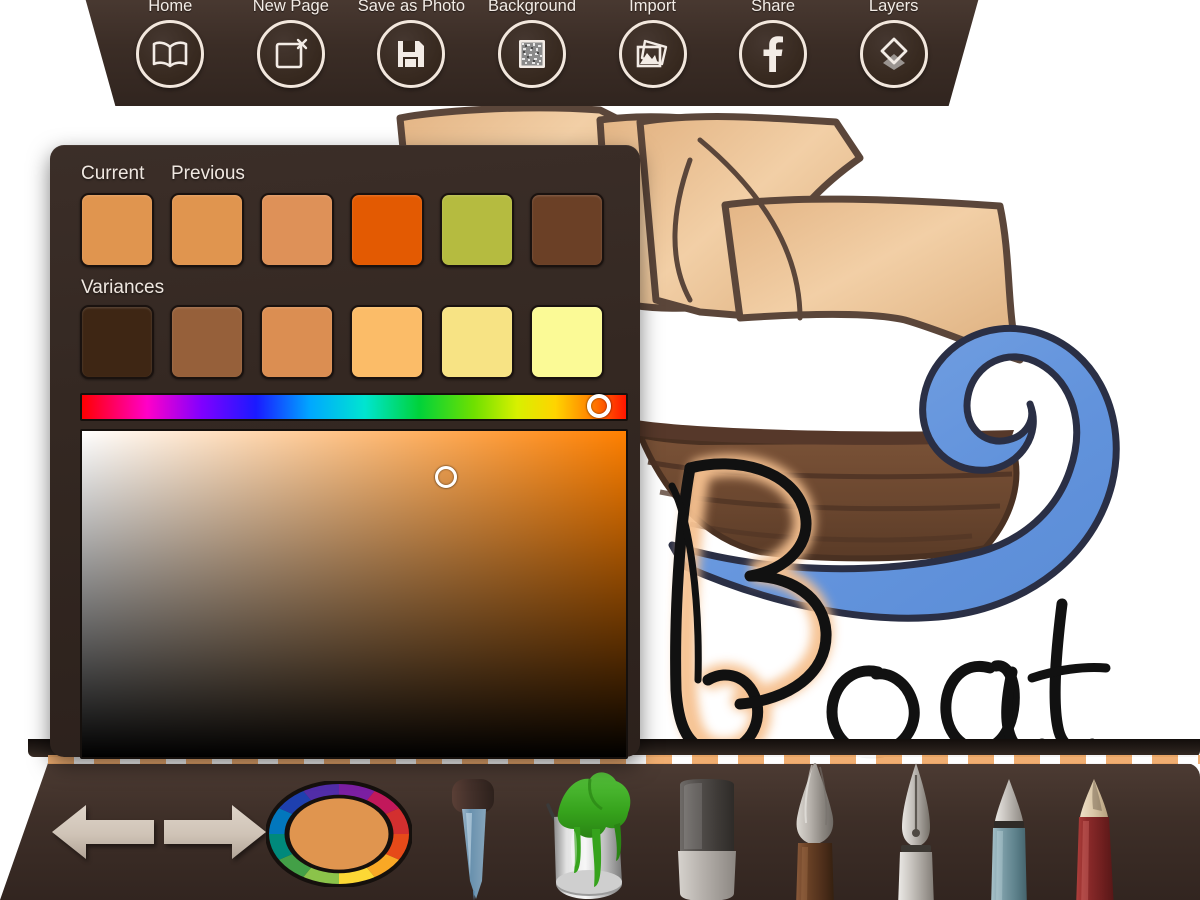 This screenshot has width=1200, height=900. What do you see at coordinates (588, 835) in the screenshot?
I see `paint-bucket-icon` at bounding box center [588, 835].